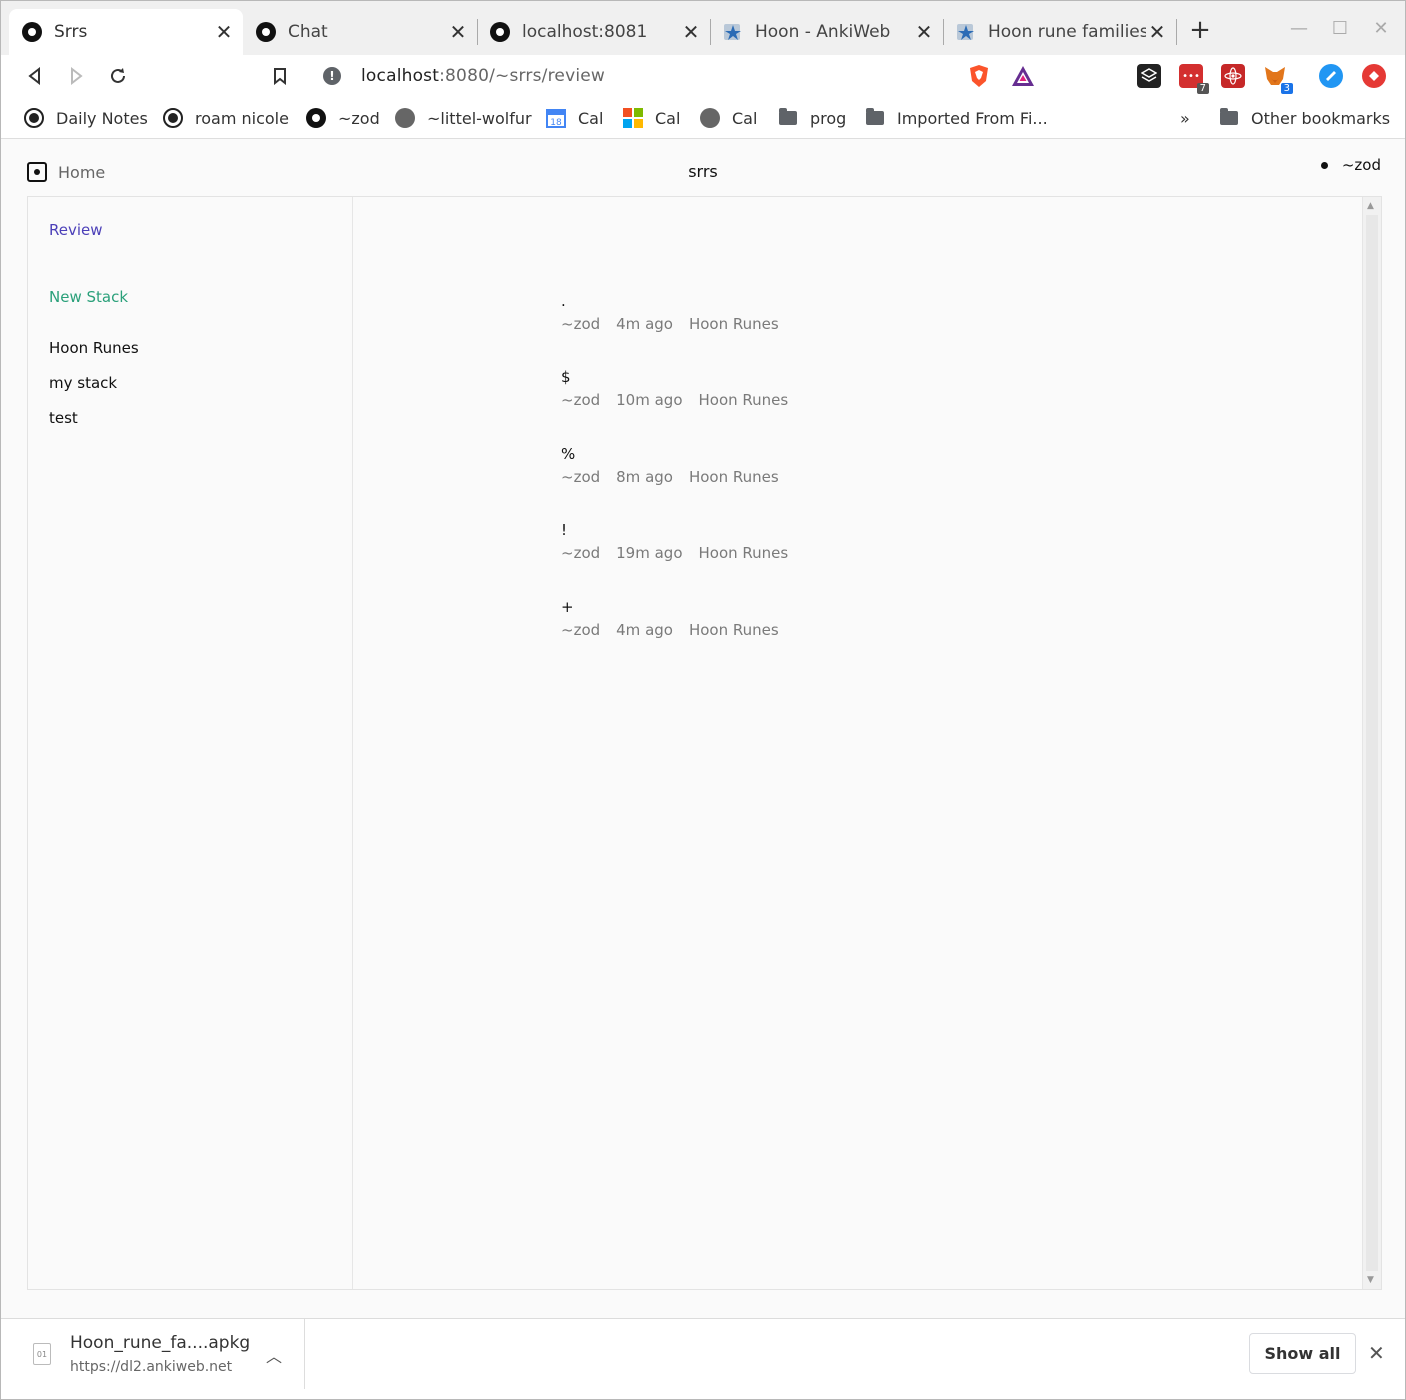 The width and height of the screenshot is (1406, 1400). I want to click on url-text: localhost:8080/~srrs/review, so click(483, 76).